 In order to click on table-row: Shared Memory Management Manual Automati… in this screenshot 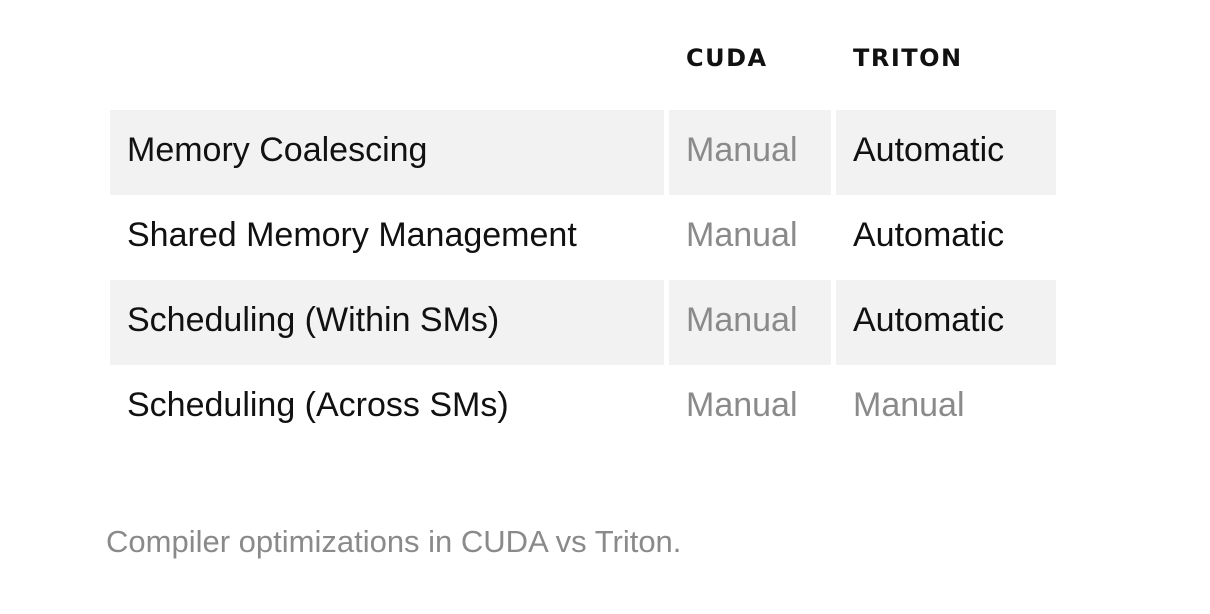, I will do `click(583, 237)`.